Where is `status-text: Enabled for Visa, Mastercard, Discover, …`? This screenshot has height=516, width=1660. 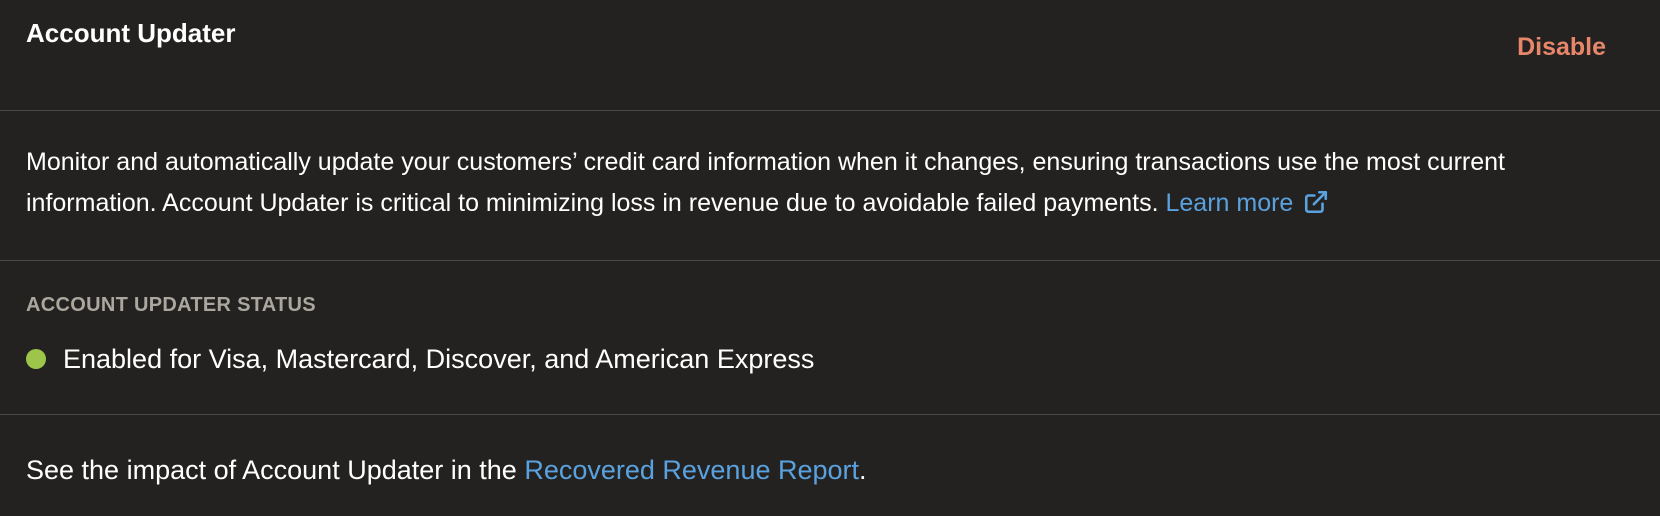
status-text: Enabled for Visa, Mastercard, Discover, … is located at coordinates (439, 359).